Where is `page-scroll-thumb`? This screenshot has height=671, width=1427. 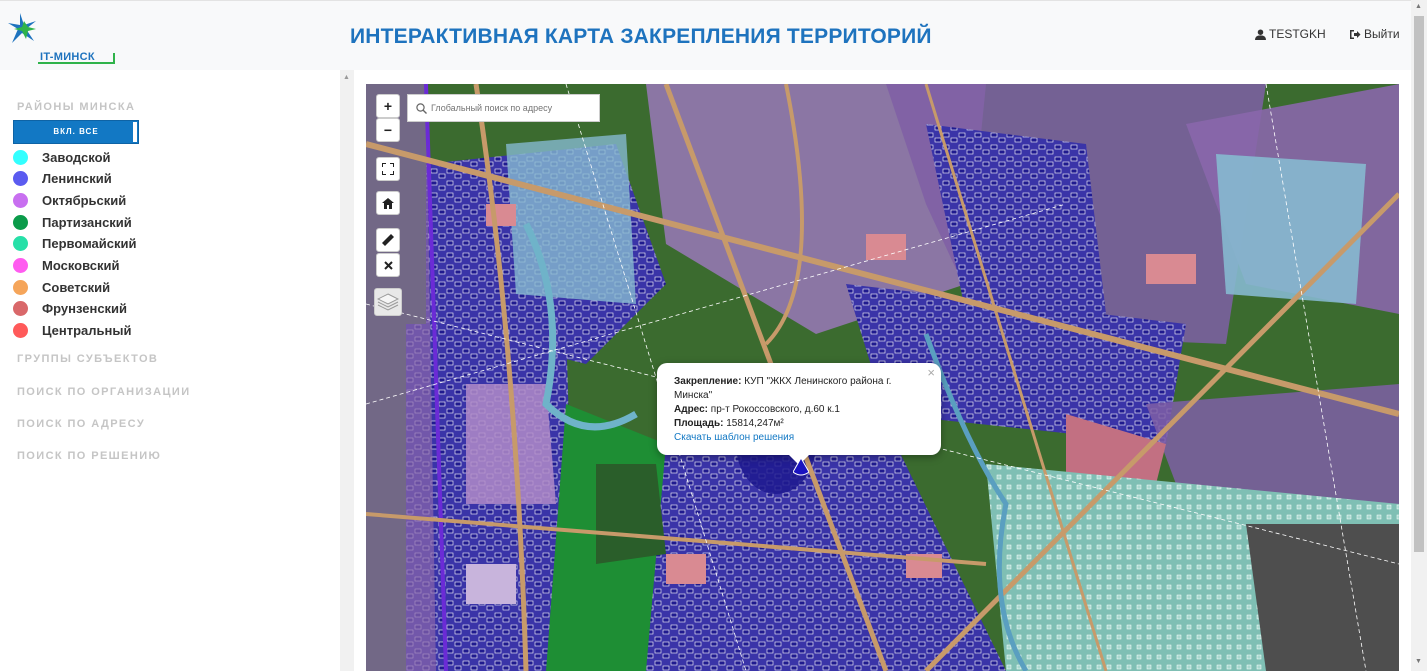
page-scroll-thumb is located at coordinates (1419, 284).